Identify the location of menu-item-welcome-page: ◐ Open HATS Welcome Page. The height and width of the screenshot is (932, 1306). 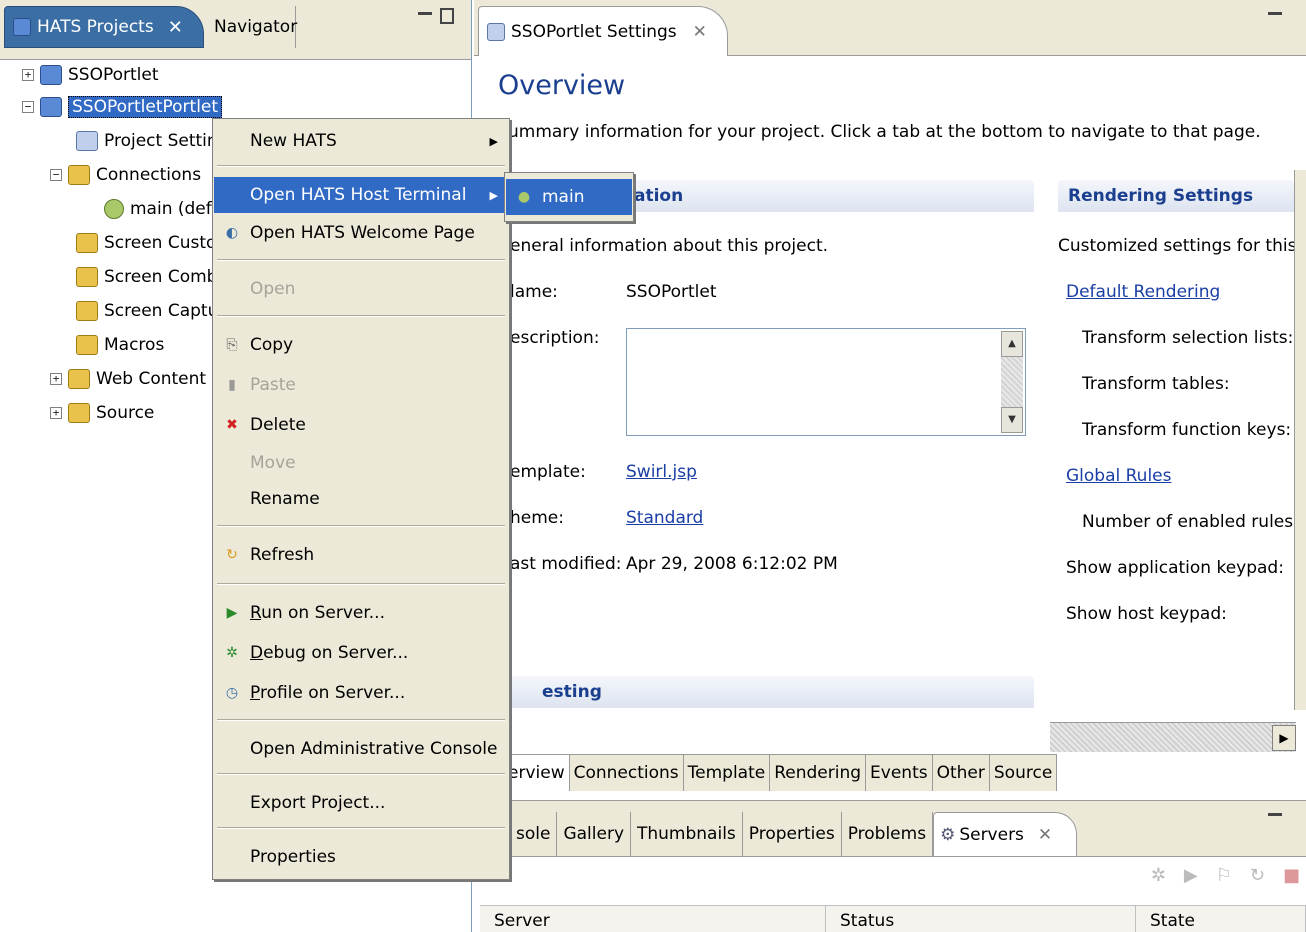
(361, 233).